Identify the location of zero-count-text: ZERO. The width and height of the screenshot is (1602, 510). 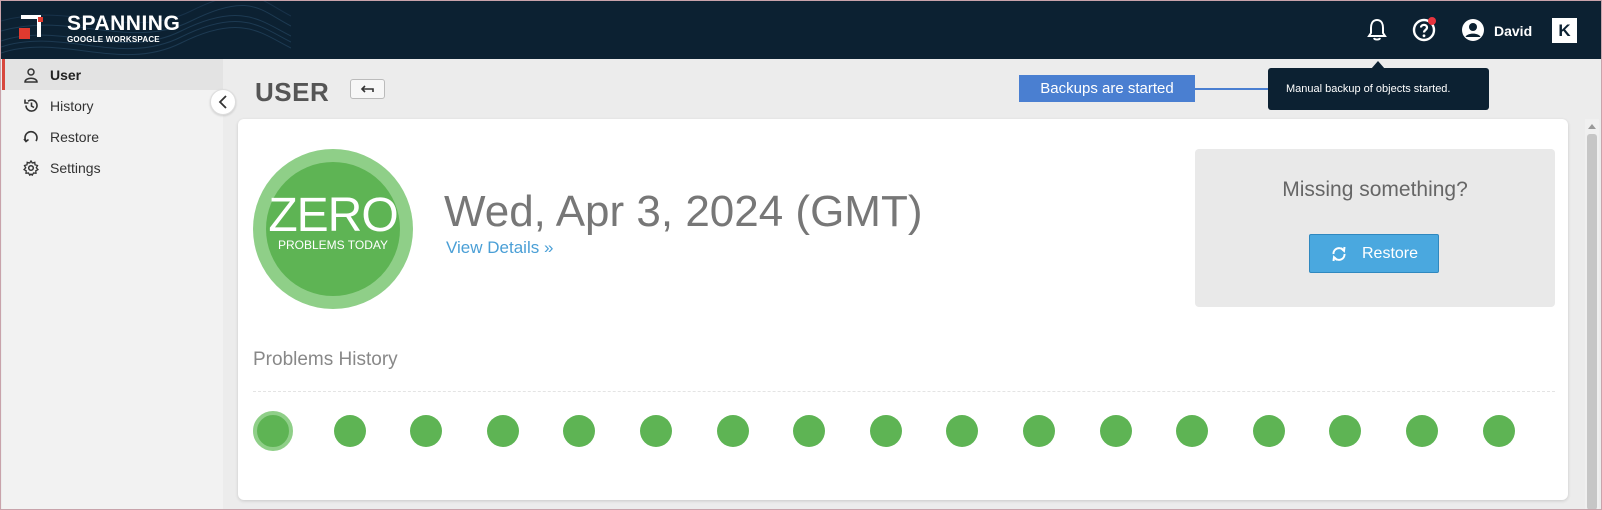
(333, 215).